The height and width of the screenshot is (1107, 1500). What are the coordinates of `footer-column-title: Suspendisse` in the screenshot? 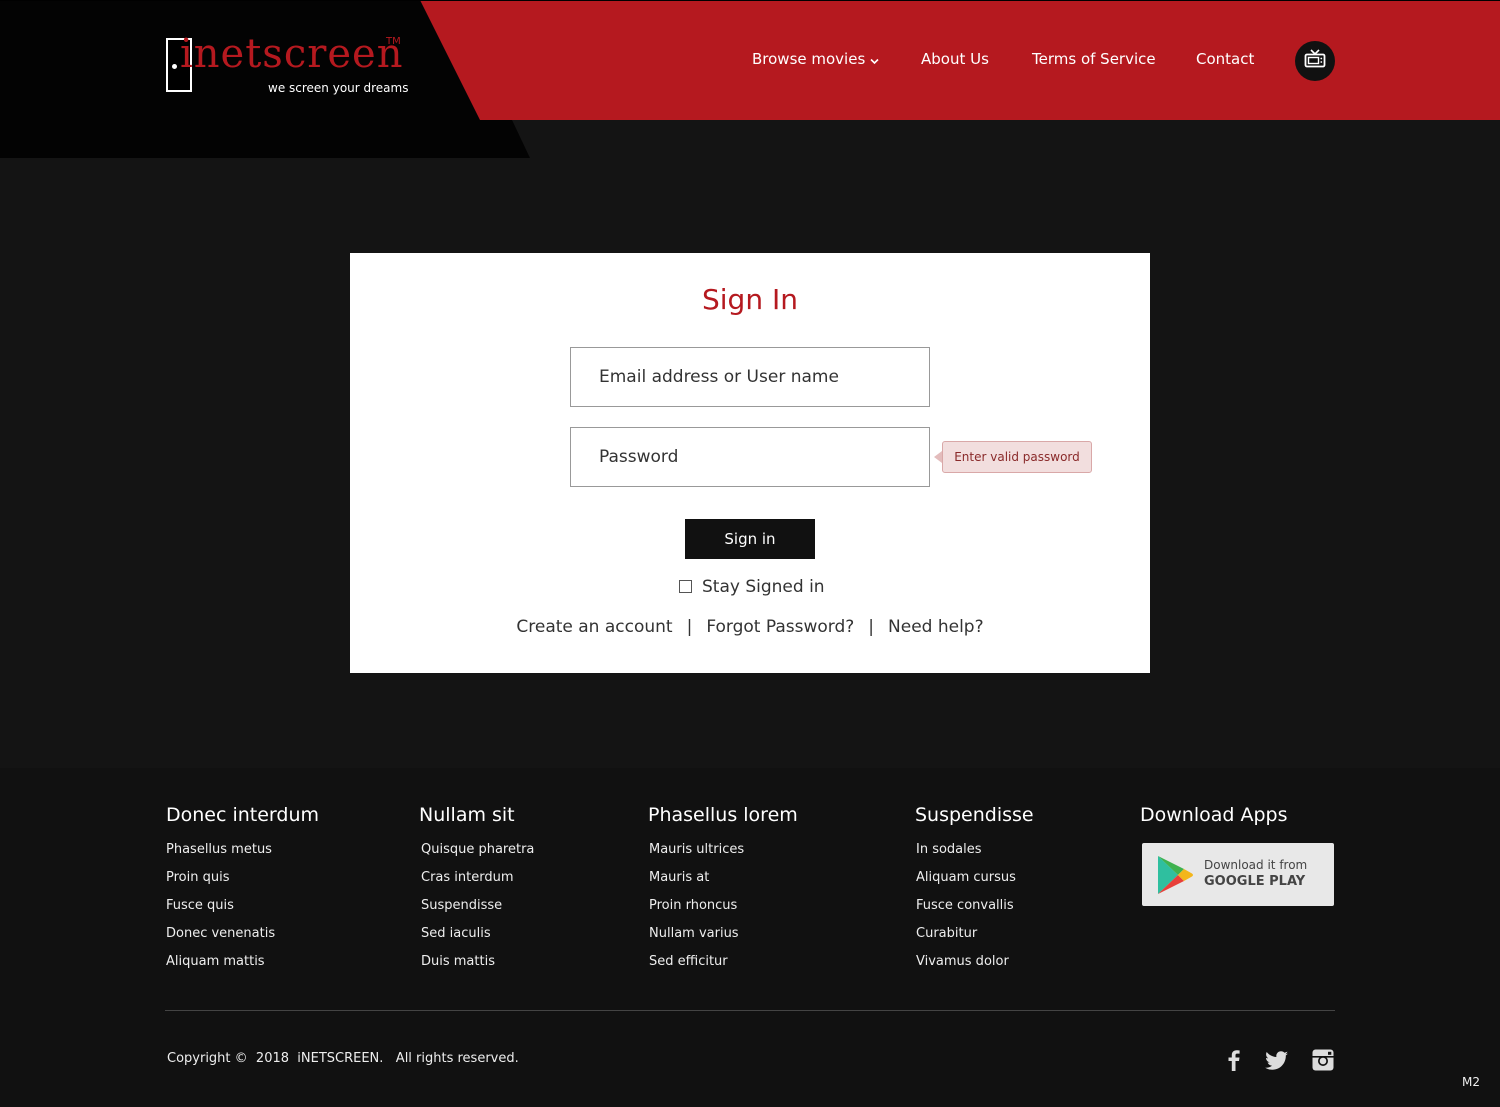 It's located at (974, 815).